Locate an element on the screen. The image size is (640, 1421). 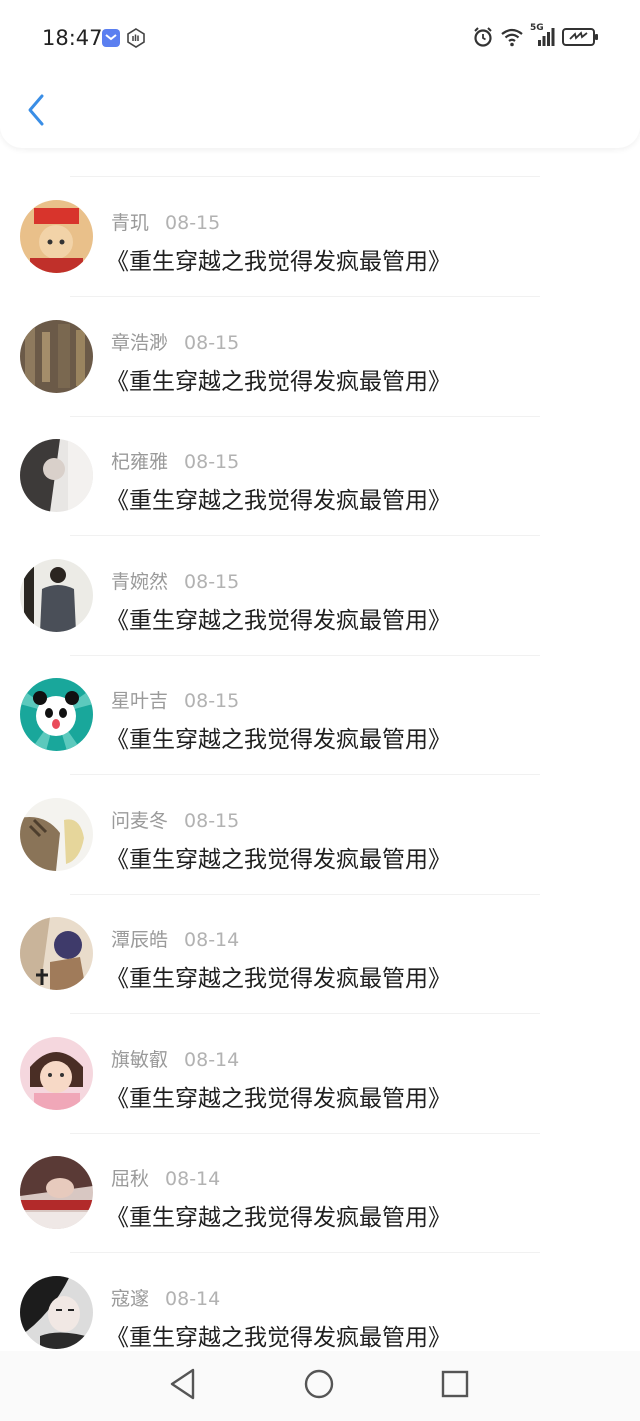
author-name: 潭辰皓 is located at coordinates (139, 940).